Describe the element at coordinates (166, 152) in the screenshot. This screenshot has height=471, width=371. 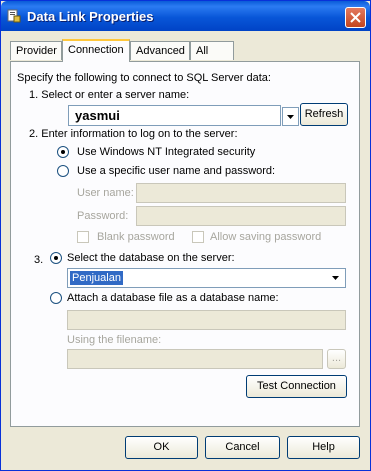
I see `nt-security-label: Use Windows NT Integrated security` at that location.